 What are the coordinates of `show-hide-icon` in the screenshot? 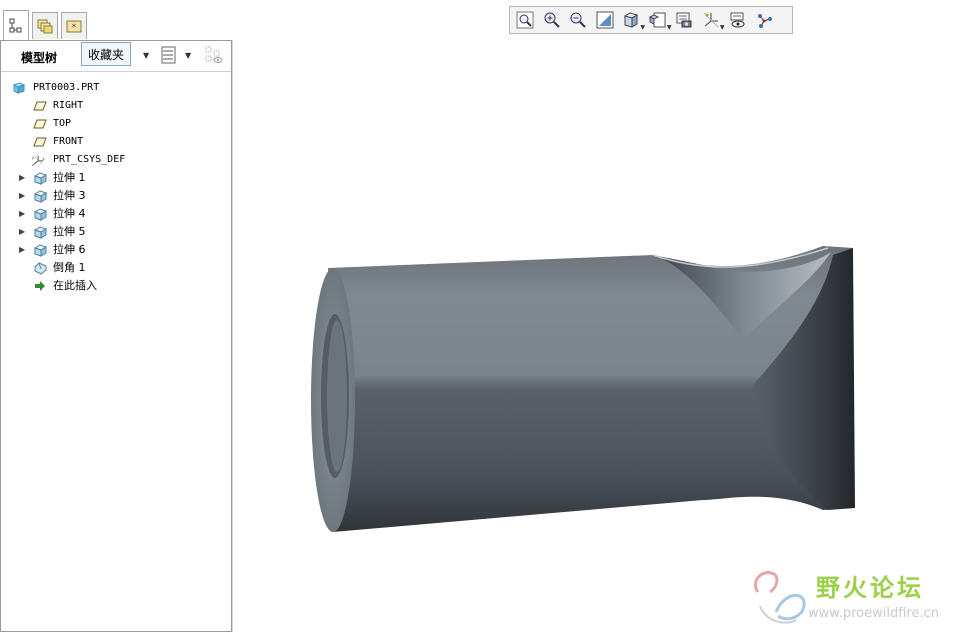 It's located at (214, 55).